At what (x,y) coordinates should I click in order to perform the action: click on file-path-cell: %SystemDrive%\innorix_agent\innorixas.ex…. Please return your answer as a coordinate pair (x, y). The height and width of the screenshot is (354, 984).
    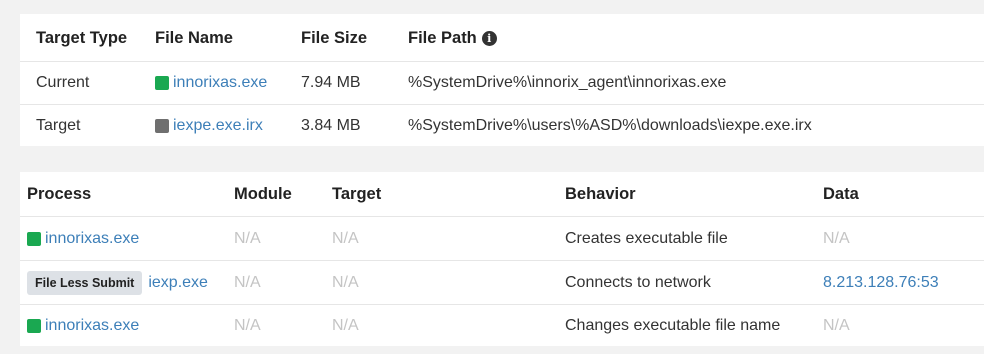
    Looking at the image, I should click on (567, 82).